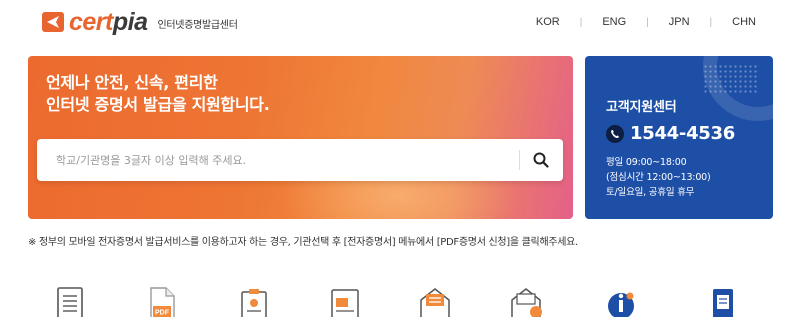 This screenshot has height=317, width=800. What do you see at coordinates (400, 300) in the screenshot?
I see `service-icon-row: PDF` at bounding box center [400, 300].